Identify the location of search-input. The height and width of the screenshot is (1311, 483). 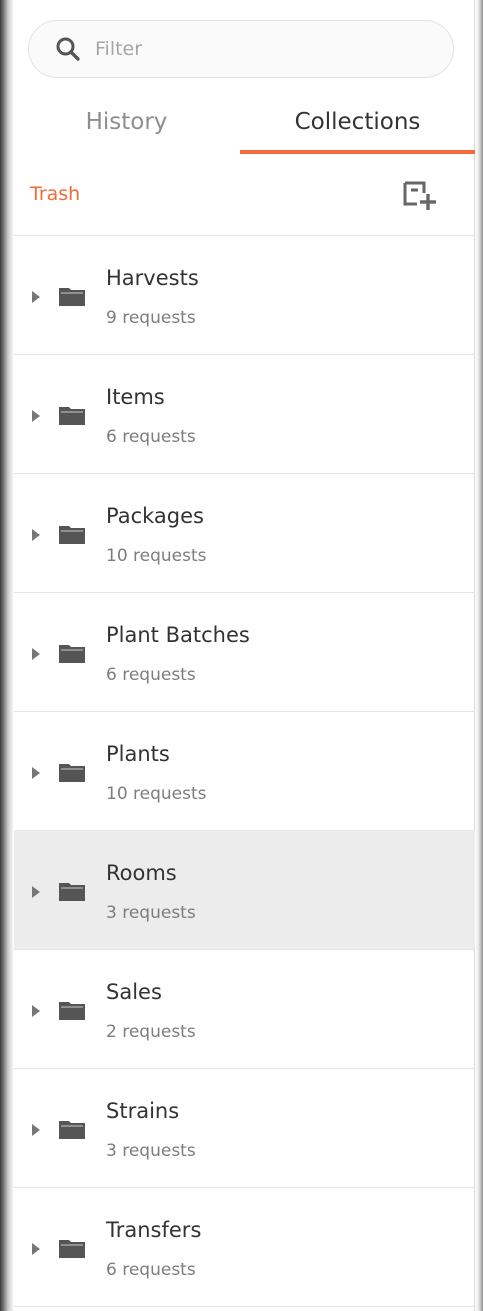
(245, 49).